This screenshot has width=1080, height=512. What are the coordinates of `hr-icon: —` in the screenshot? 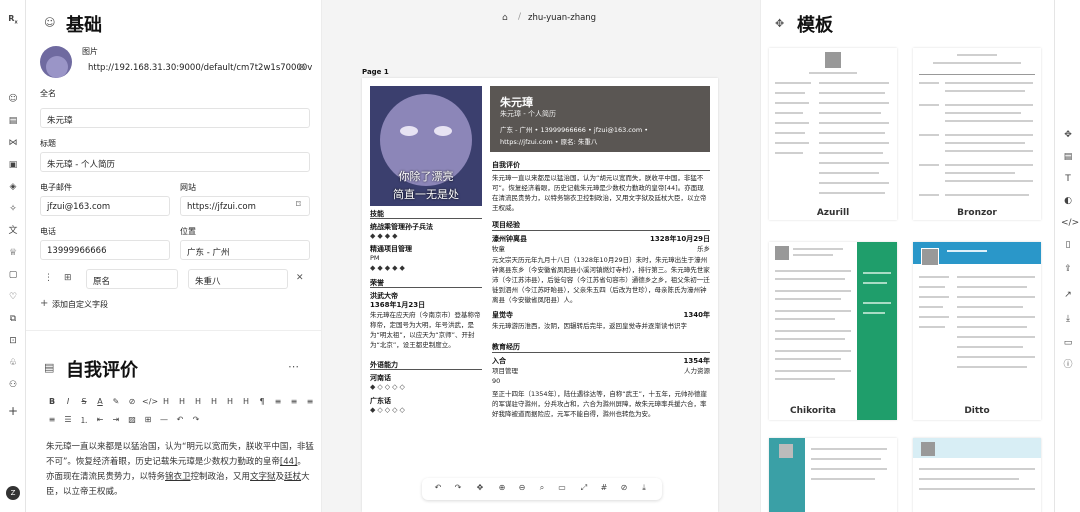 It's located at (164, 419).